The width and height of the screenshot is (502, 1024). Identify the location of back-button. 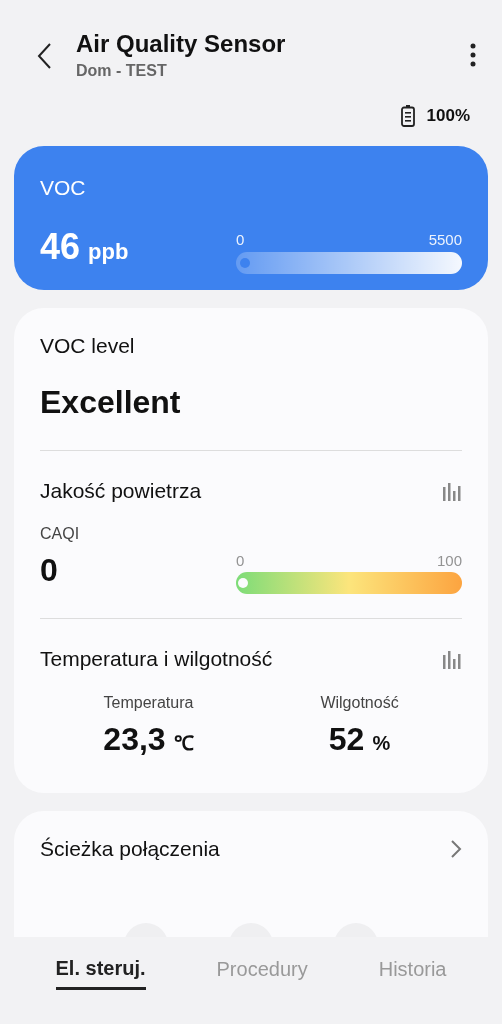
(44, 56).